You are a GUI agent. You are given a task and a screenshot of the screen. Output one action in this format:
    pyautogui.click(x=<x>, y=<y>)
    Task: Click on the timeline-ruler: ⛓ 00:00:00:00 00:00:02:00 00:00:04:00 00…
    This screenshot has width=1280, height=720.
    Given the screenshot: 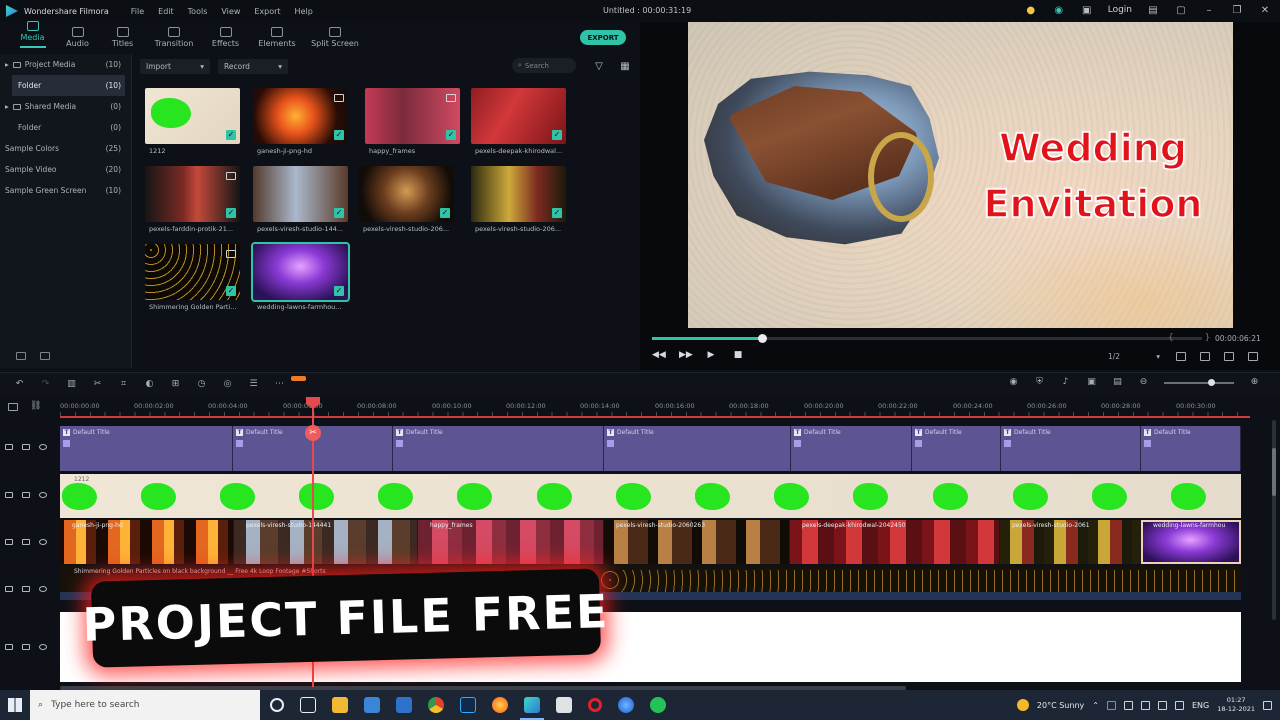 What is the action you would take?
    pyautogui.click(x=640, y=408)
    